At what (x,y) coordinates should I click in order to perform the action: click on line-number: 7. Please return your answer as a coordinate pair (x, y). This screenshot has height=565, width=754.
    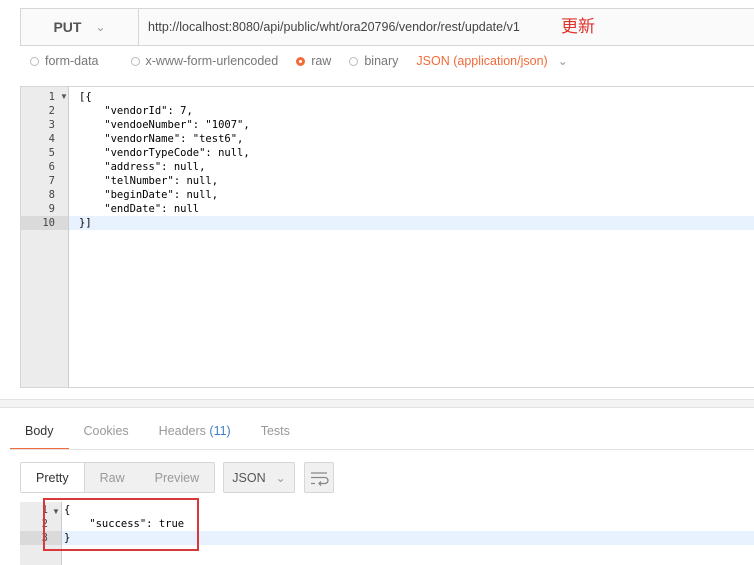
    Looking at the image, I should click on (51, 181).